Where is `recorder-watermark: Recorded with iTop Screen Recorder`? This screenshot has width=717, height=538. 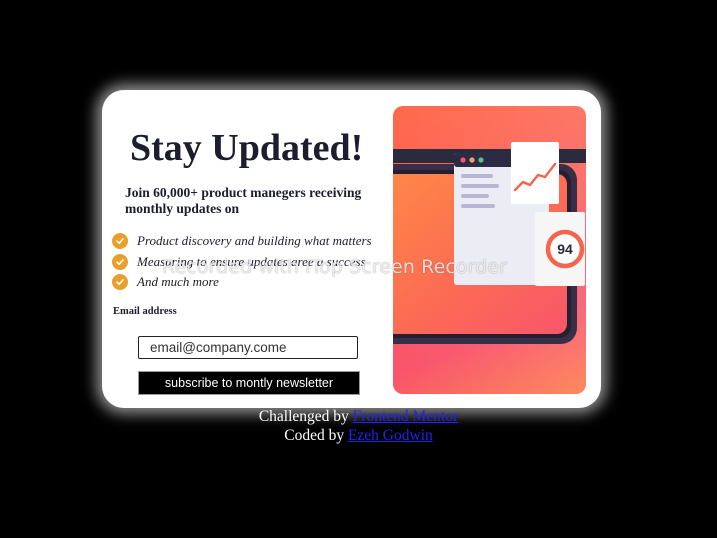 recorder-watermark: Recorded with iTop Screen Recorder is located at coordinates (335, 267).